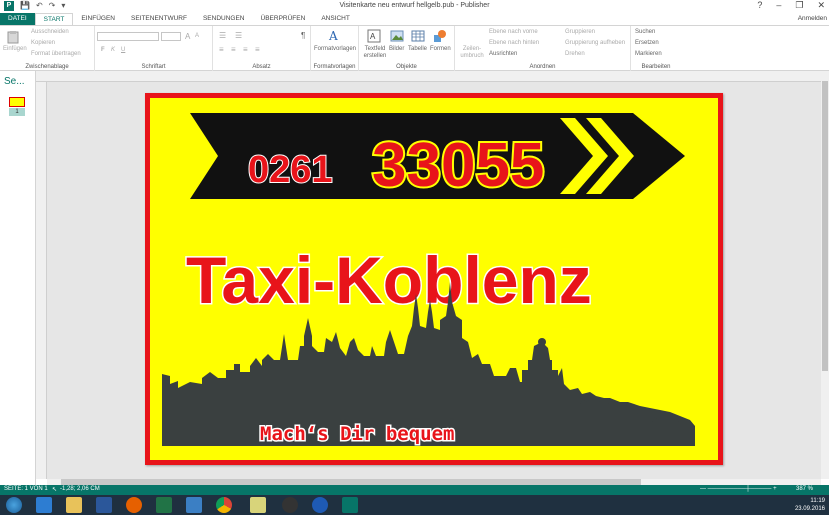 Image resolution: width=829 pixels, height=515 pixels. What do you see at coordinates (648, 54) in the screenshot?
I see `select-button: Markieren` at bounding box center [648, 54].